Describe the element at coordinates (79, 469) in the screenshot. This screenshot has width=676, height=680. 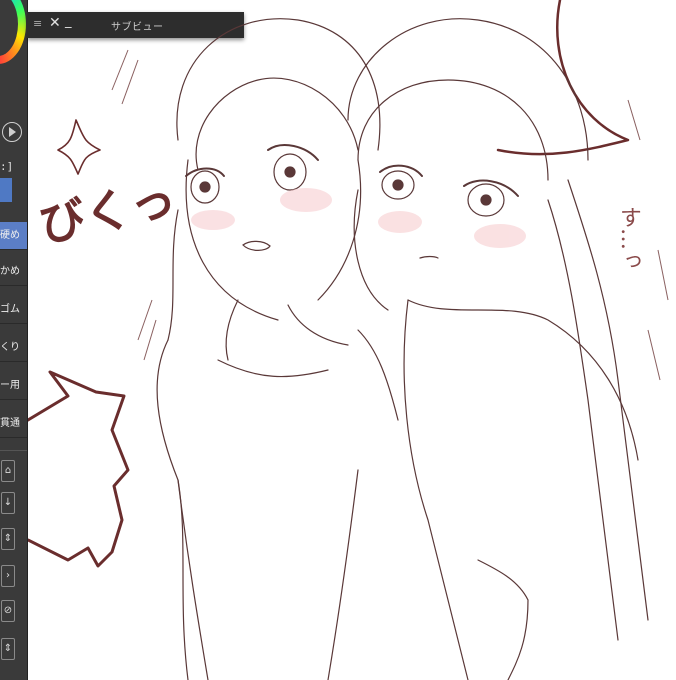
I see `burst-bubble` at that location.